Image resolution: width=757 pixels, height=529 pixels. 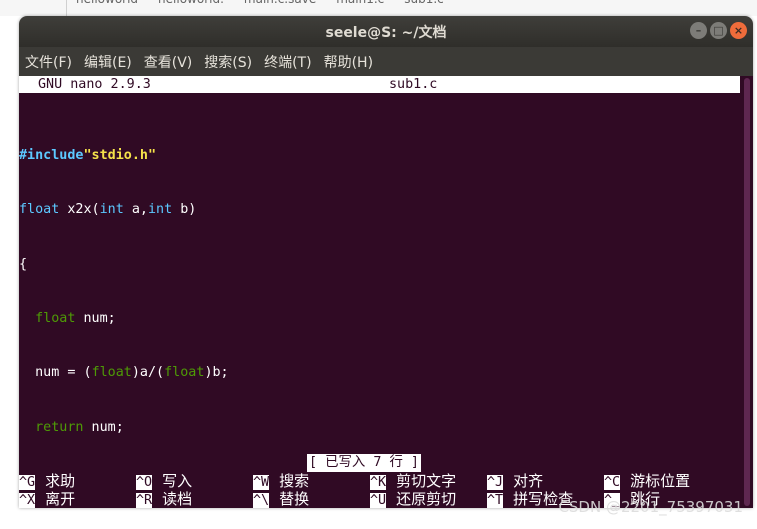 I want to click on background-tab: main.c.save, so click(x=280, y=4).